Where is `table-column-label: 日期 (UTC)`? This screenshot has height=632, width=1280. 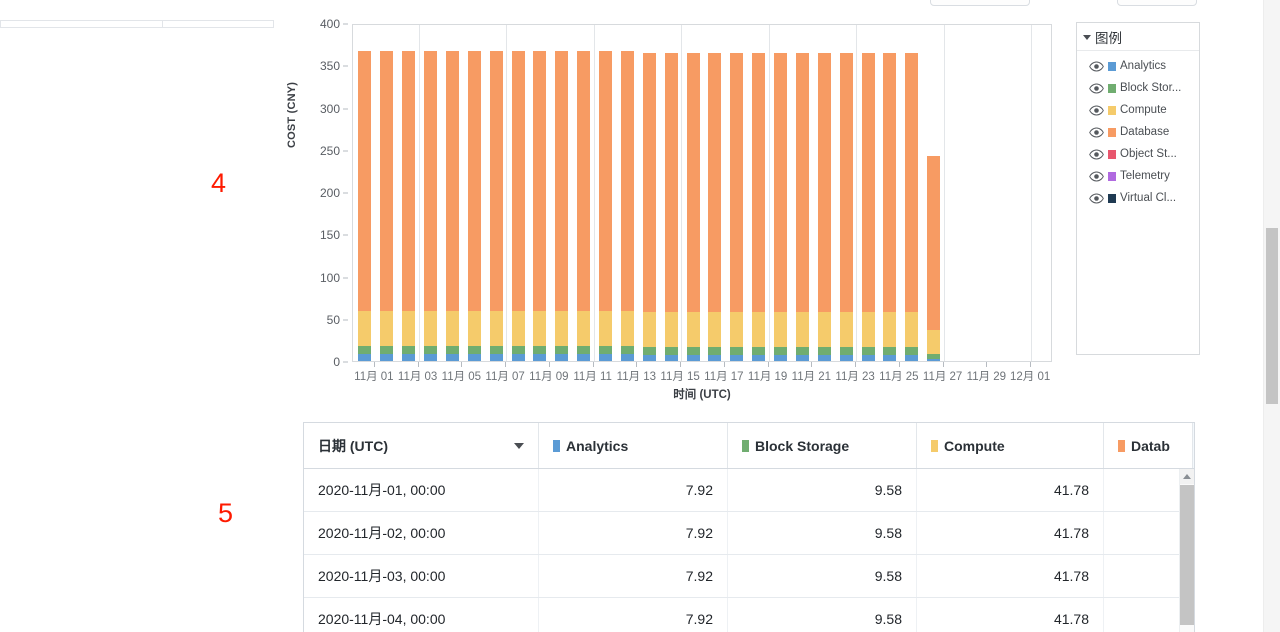
table-column-label: 日期 (UTC) is located at coordinates (353, 445).